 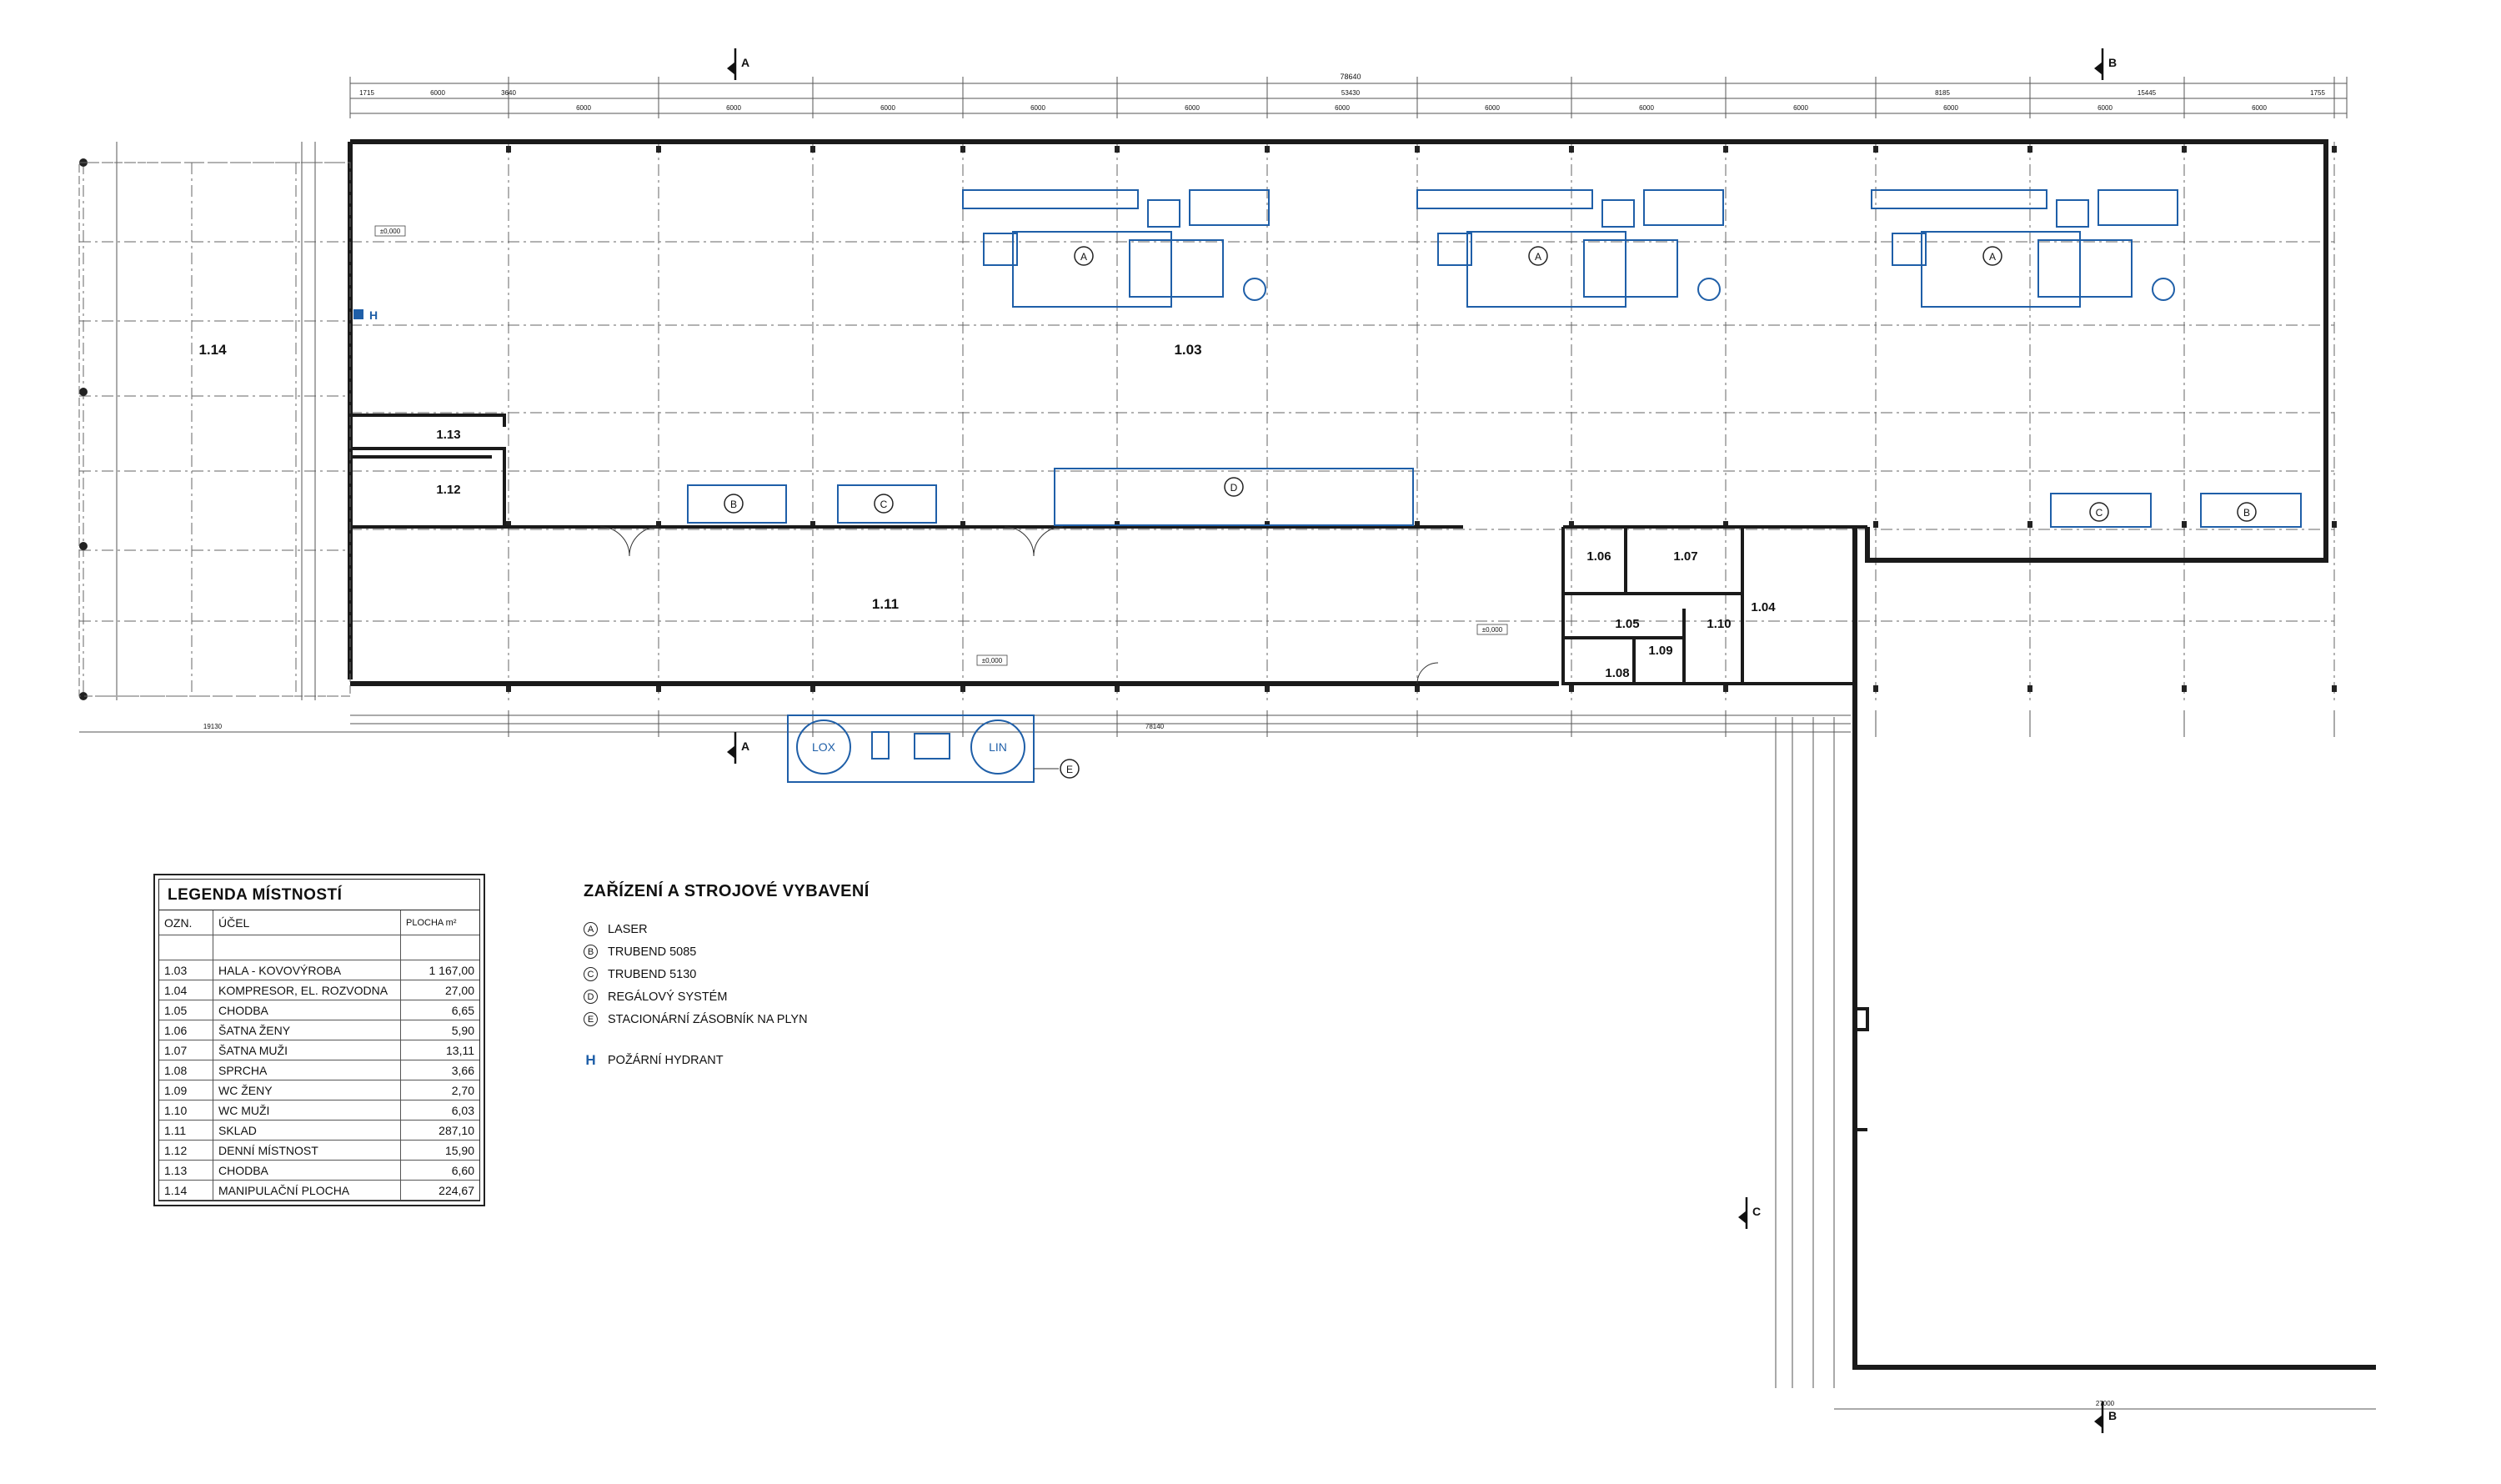 What do you see at coordinates (448, 490) in the screenshot?
I see `room-id-label: 1.12` at bounding box center [448, 490].